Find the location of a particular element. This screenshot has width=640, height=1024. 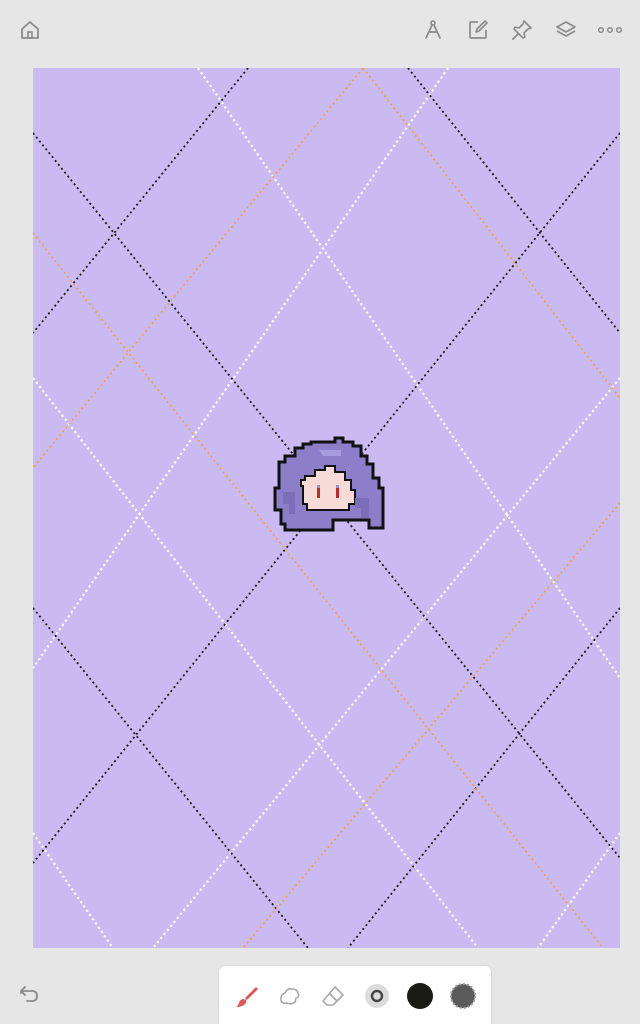

smudge-tool is located at coordinates (290, 996).